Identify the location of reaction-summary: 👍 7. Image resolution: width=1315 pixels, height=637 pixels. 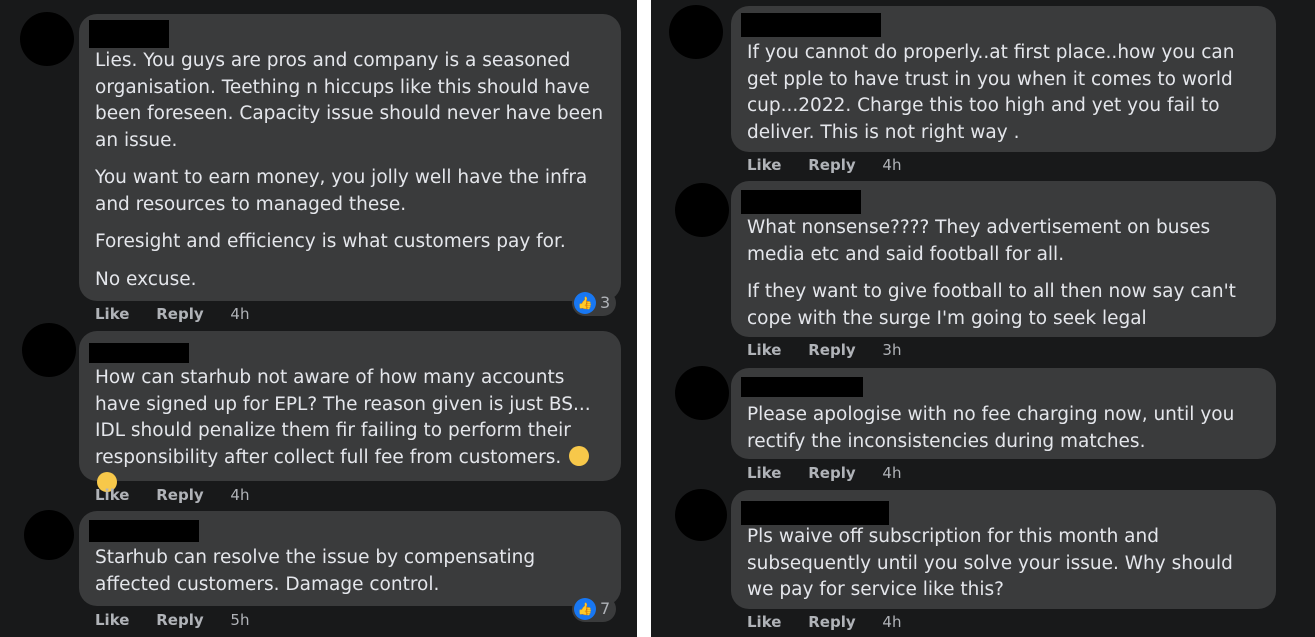
(594, 609).